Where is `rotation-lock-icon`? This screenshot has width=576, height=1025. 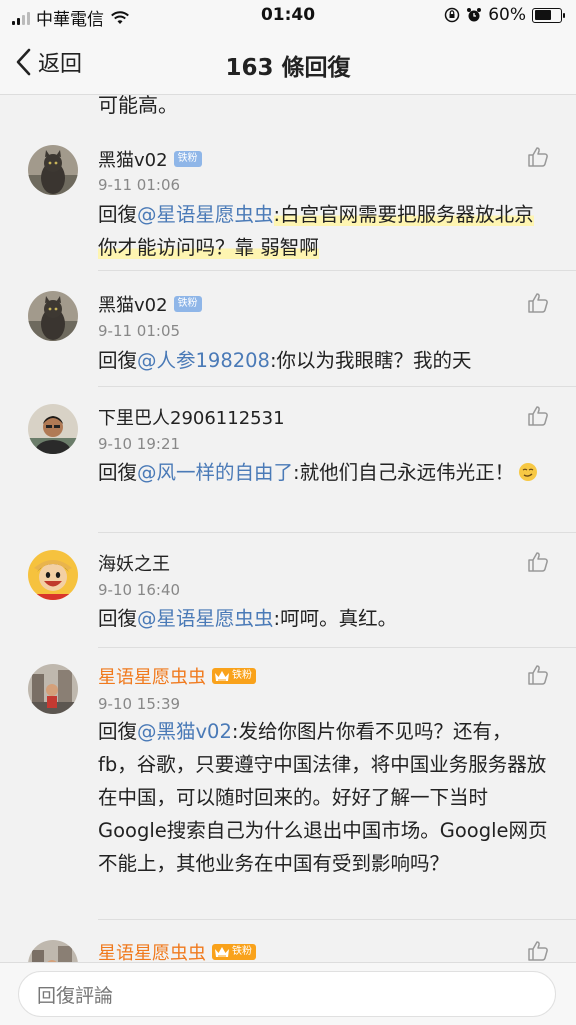
rotation-lock-icon is located at coordinates (452, 15).